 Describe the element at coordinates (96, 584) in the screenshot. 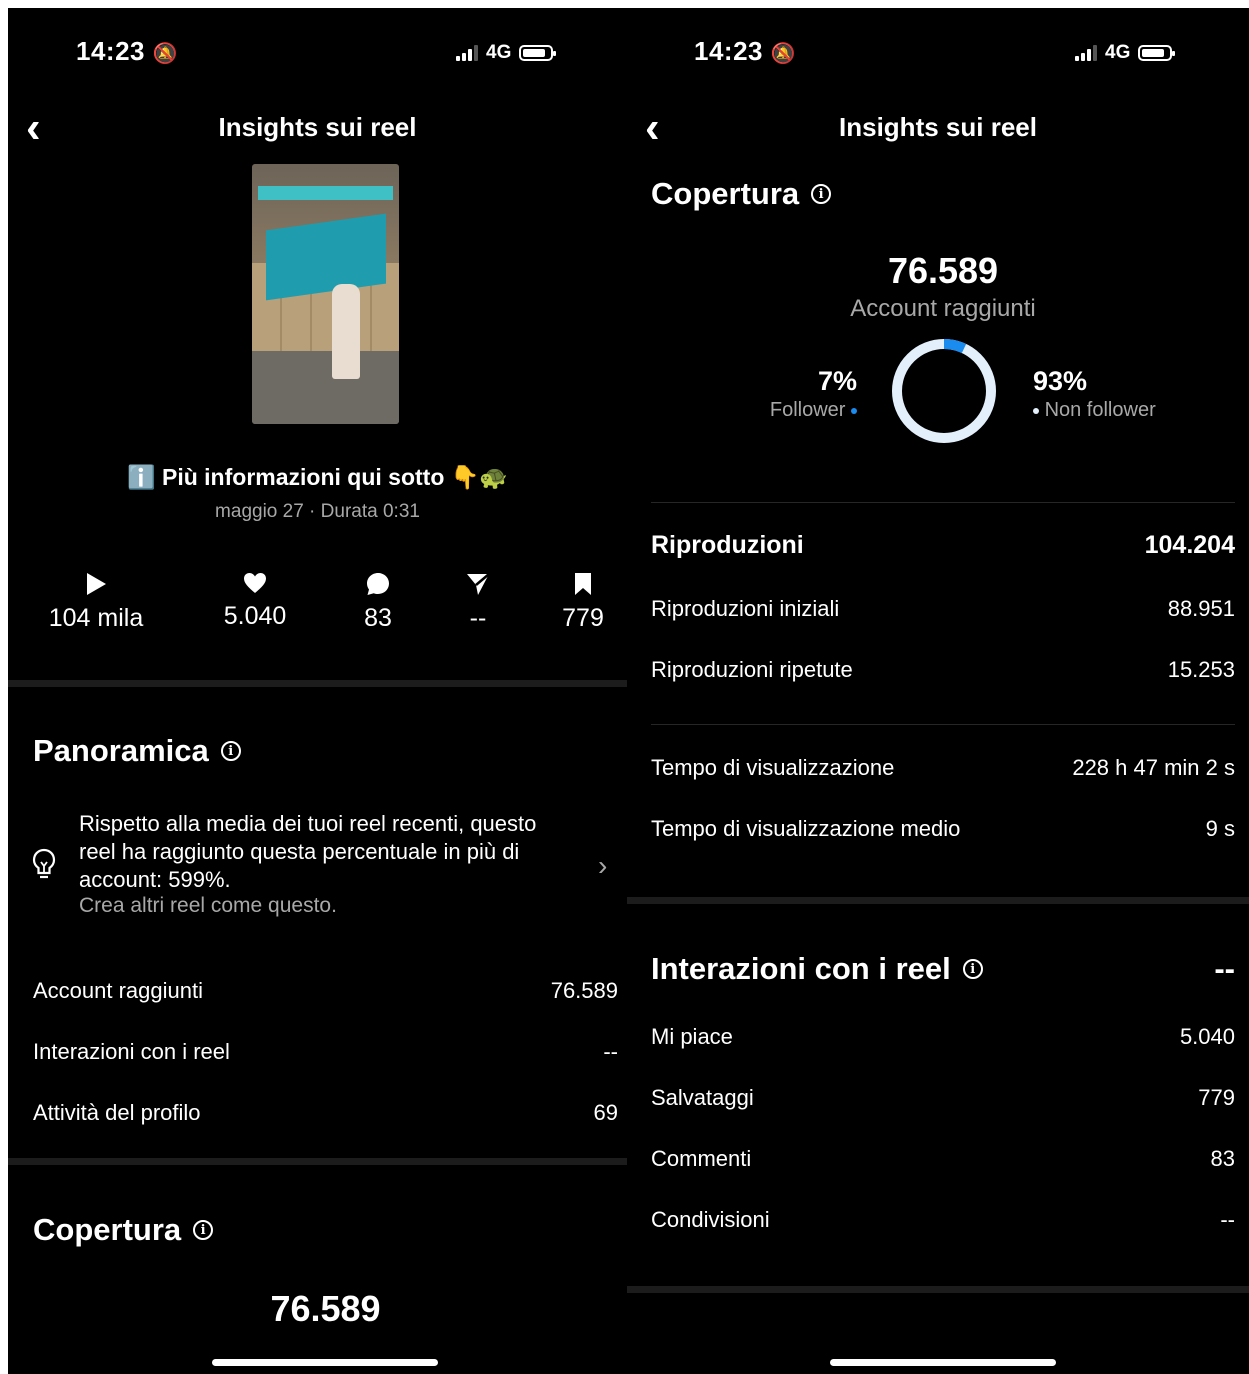

I see `play-icon` at that location.